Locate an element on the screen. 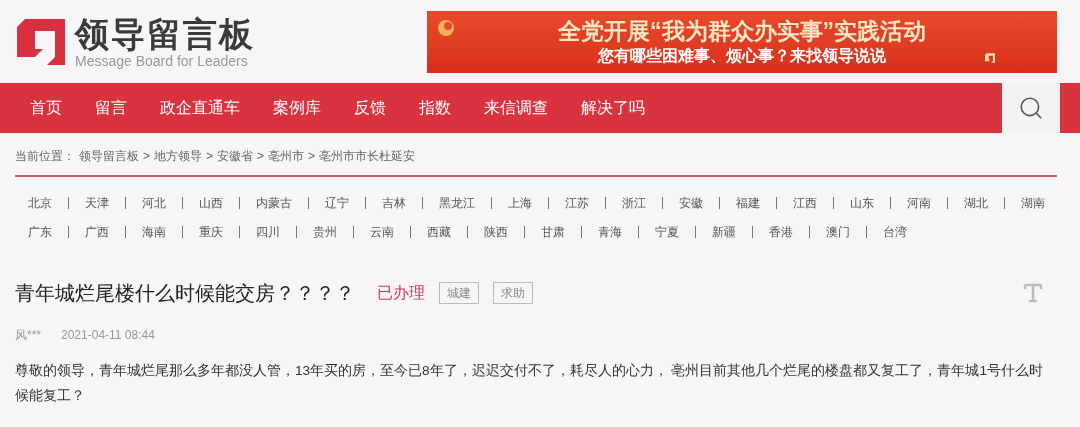  breadcrumb-link: 亳州市市长杜延安 is located at coordinates (367, 156).